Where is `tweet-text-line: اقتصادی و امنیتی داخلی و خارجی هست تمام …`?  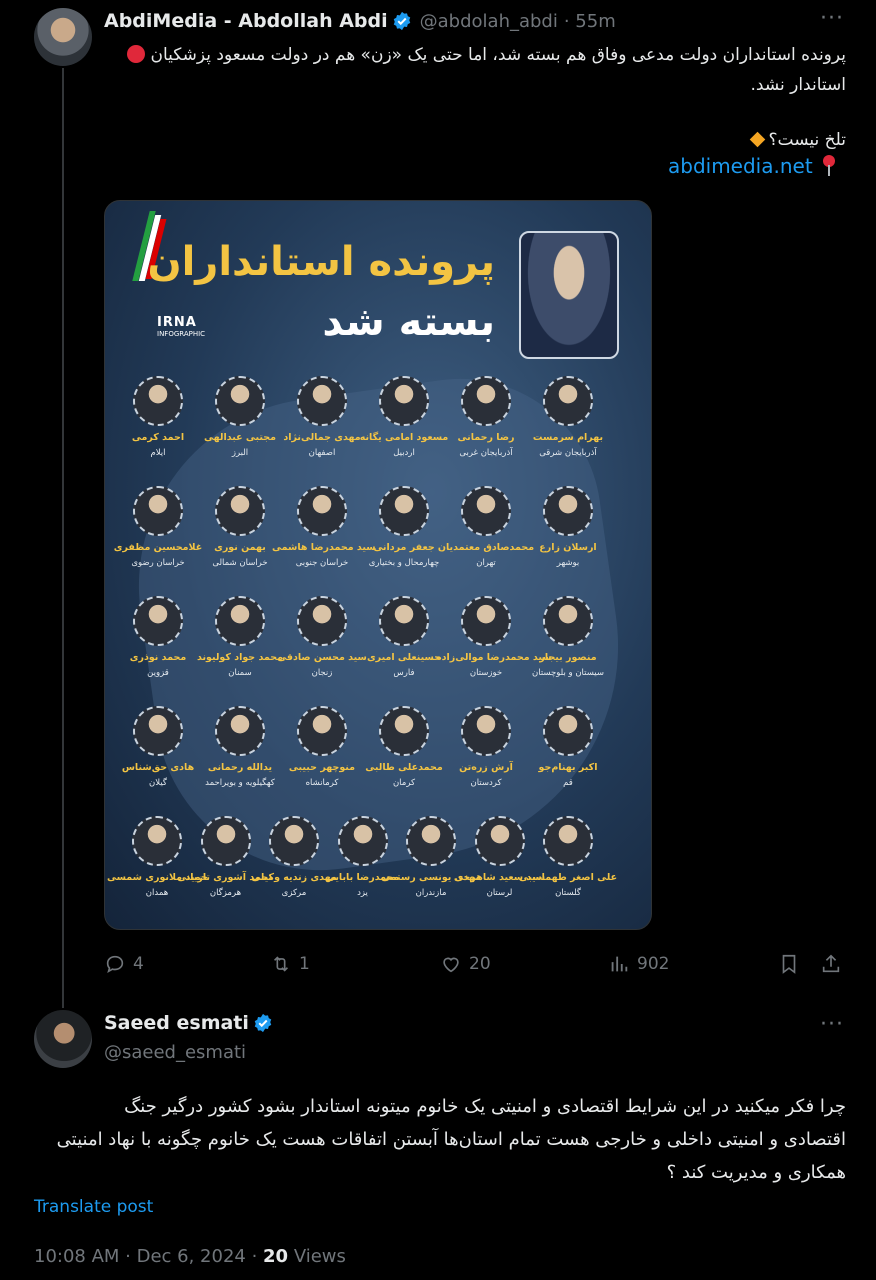
tweet-text-line: اقتصادی و امنیتی داخلی و خارجی هست تمام … is located at coordinates (451, 1139).